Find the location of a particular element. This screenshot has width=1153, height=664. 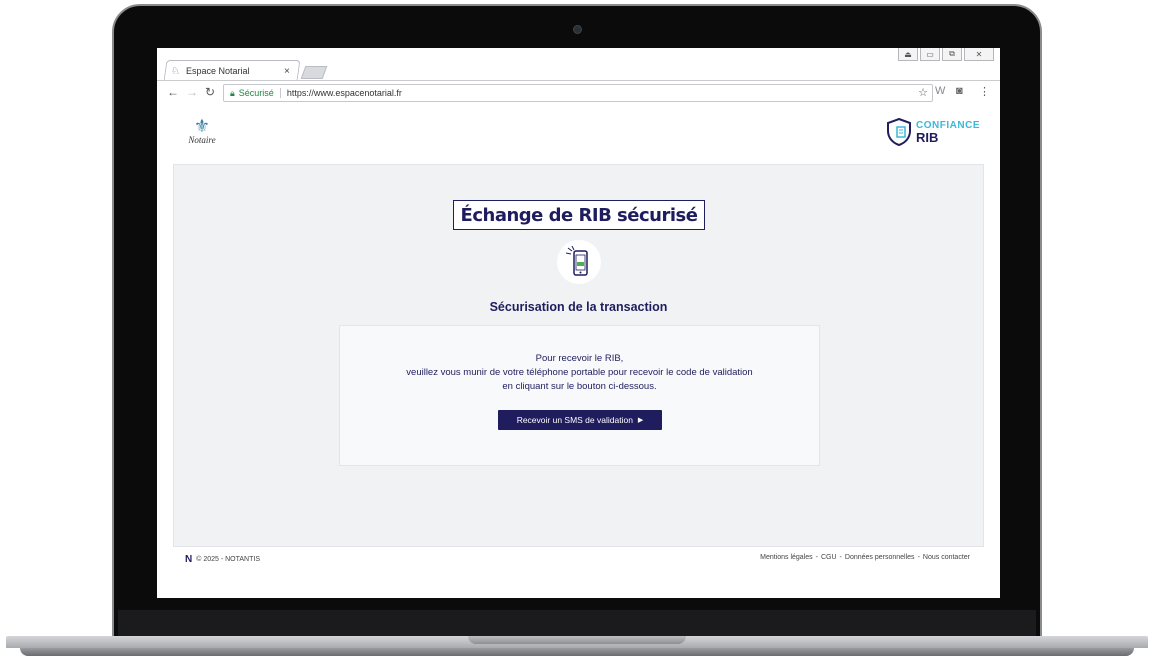

mobile-phone-icon is located at coordinates (577, 261).